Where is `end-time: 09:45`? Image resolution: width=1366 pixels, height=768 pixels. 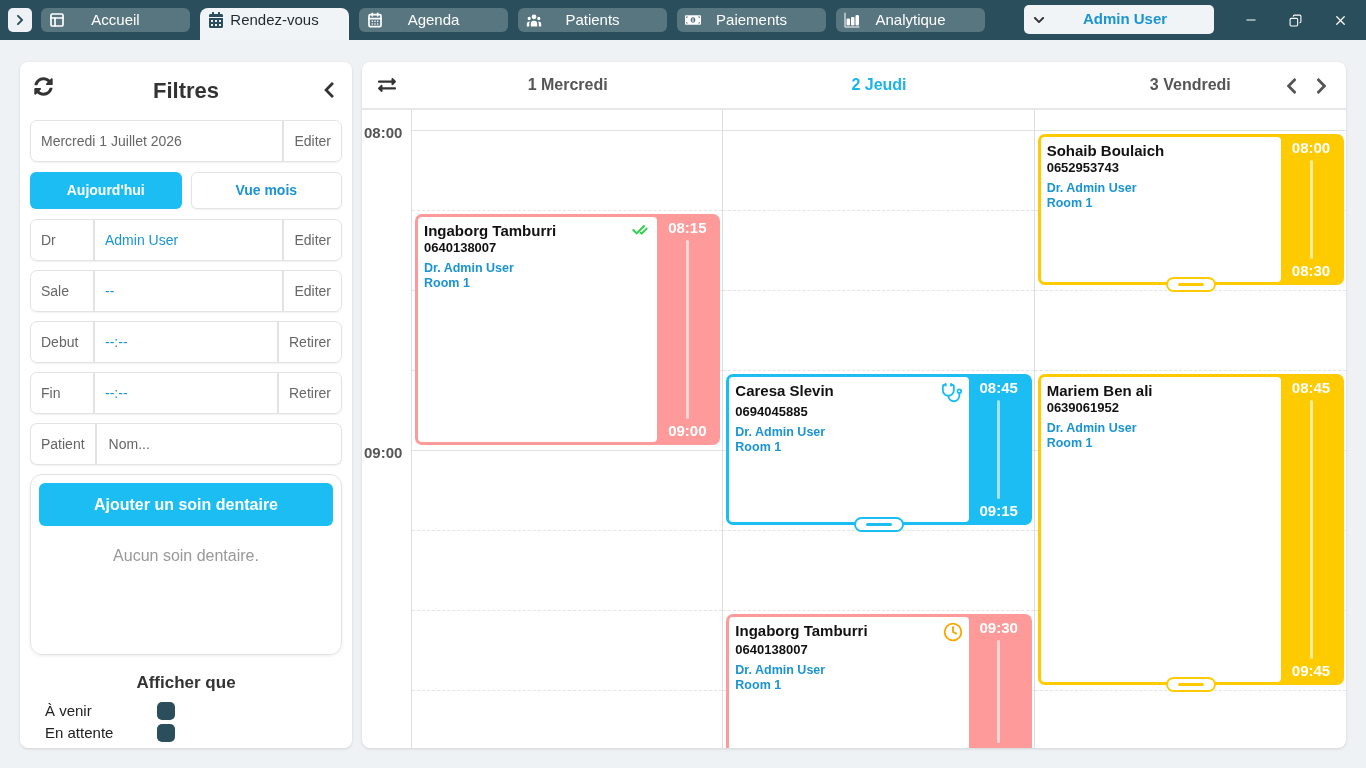
end-time: 09:45 is located at coordinates (1311, 671).